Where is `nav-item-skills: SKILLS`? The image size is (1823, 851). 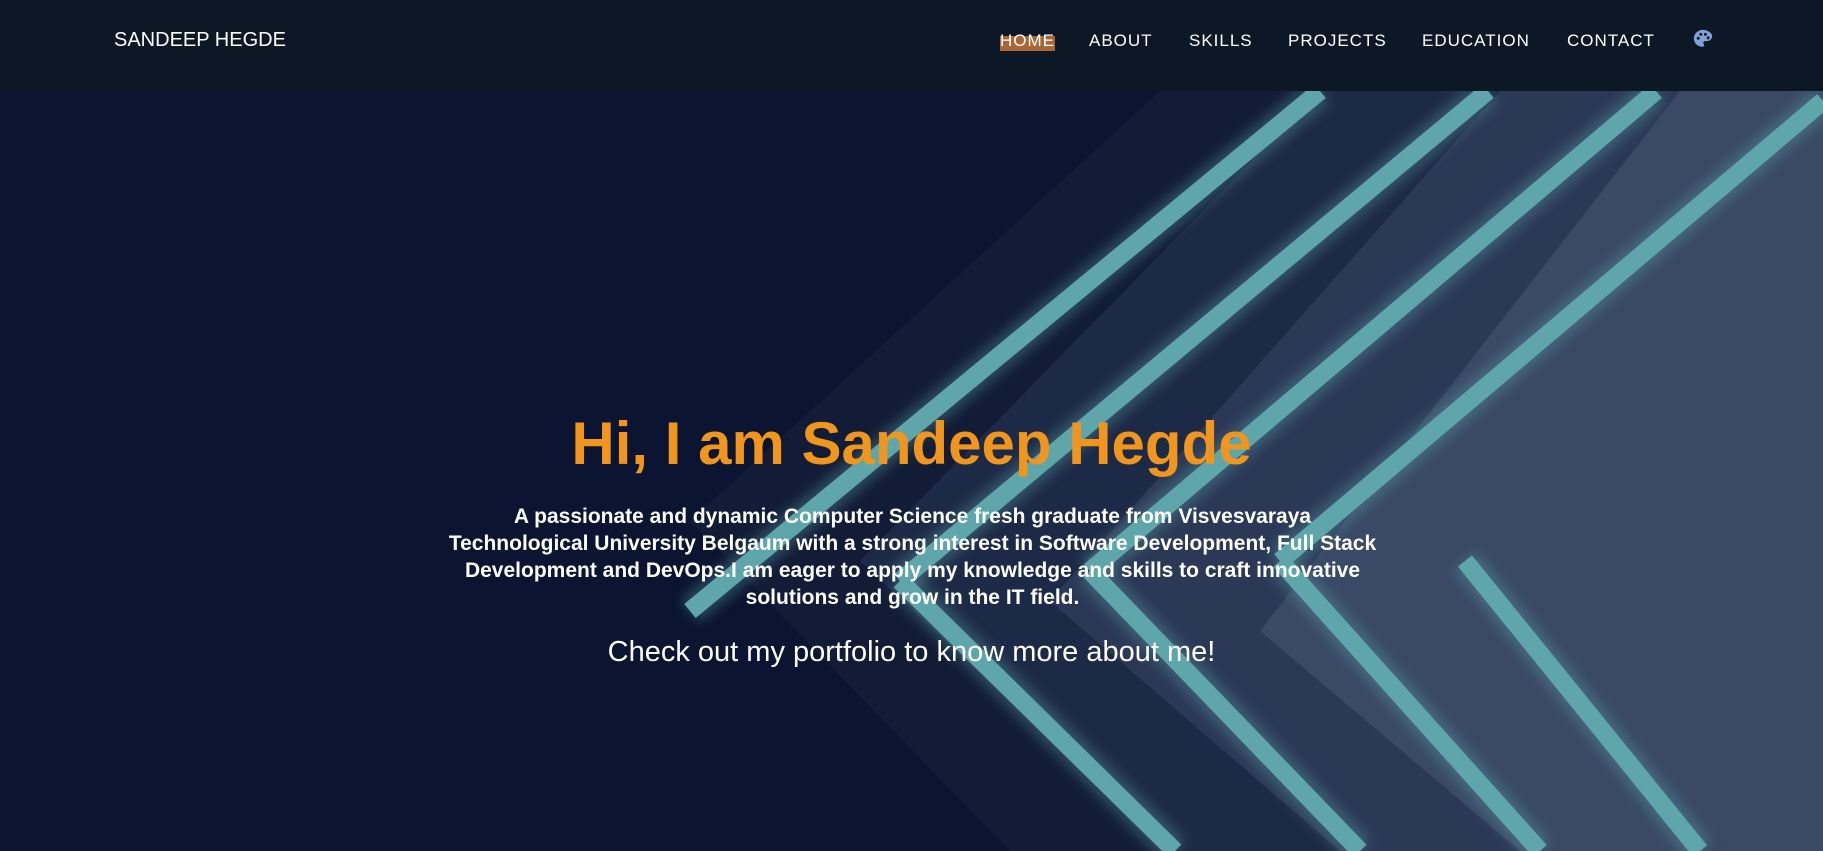 nav-item-skills: SKILLS is located at coordinates (1221, 41).